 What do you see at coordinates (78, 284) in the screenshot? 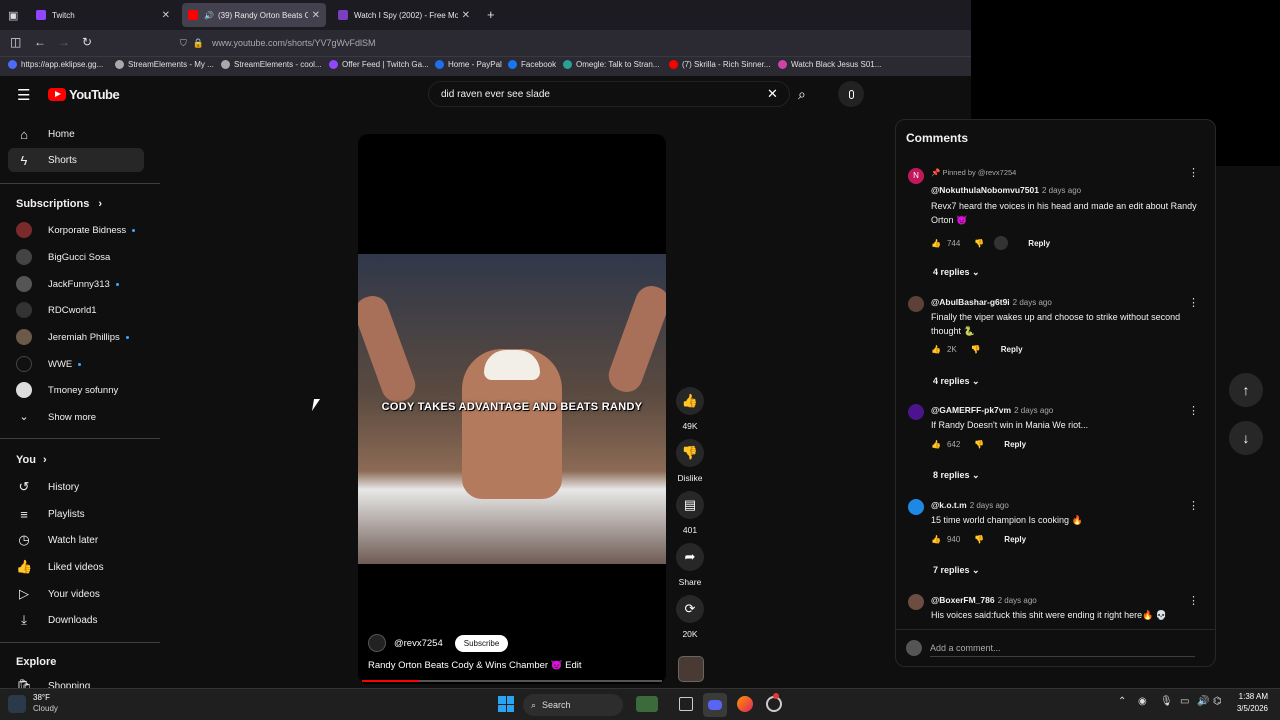
I see `subscription-item: JackFunny313` at bounding box center [78, 284].